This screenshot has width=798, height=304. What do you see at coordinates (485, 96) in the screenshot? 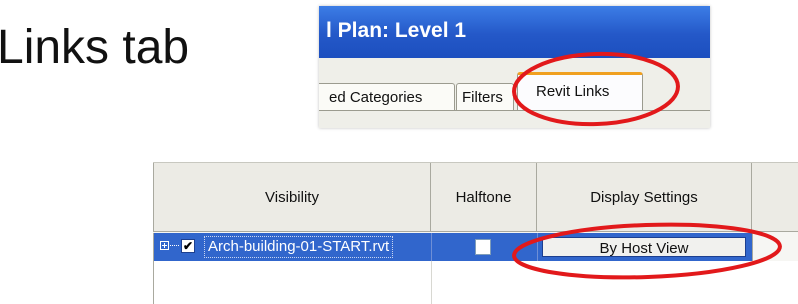
I see `tab-filters: Filters` at bounding box center [485, 96].